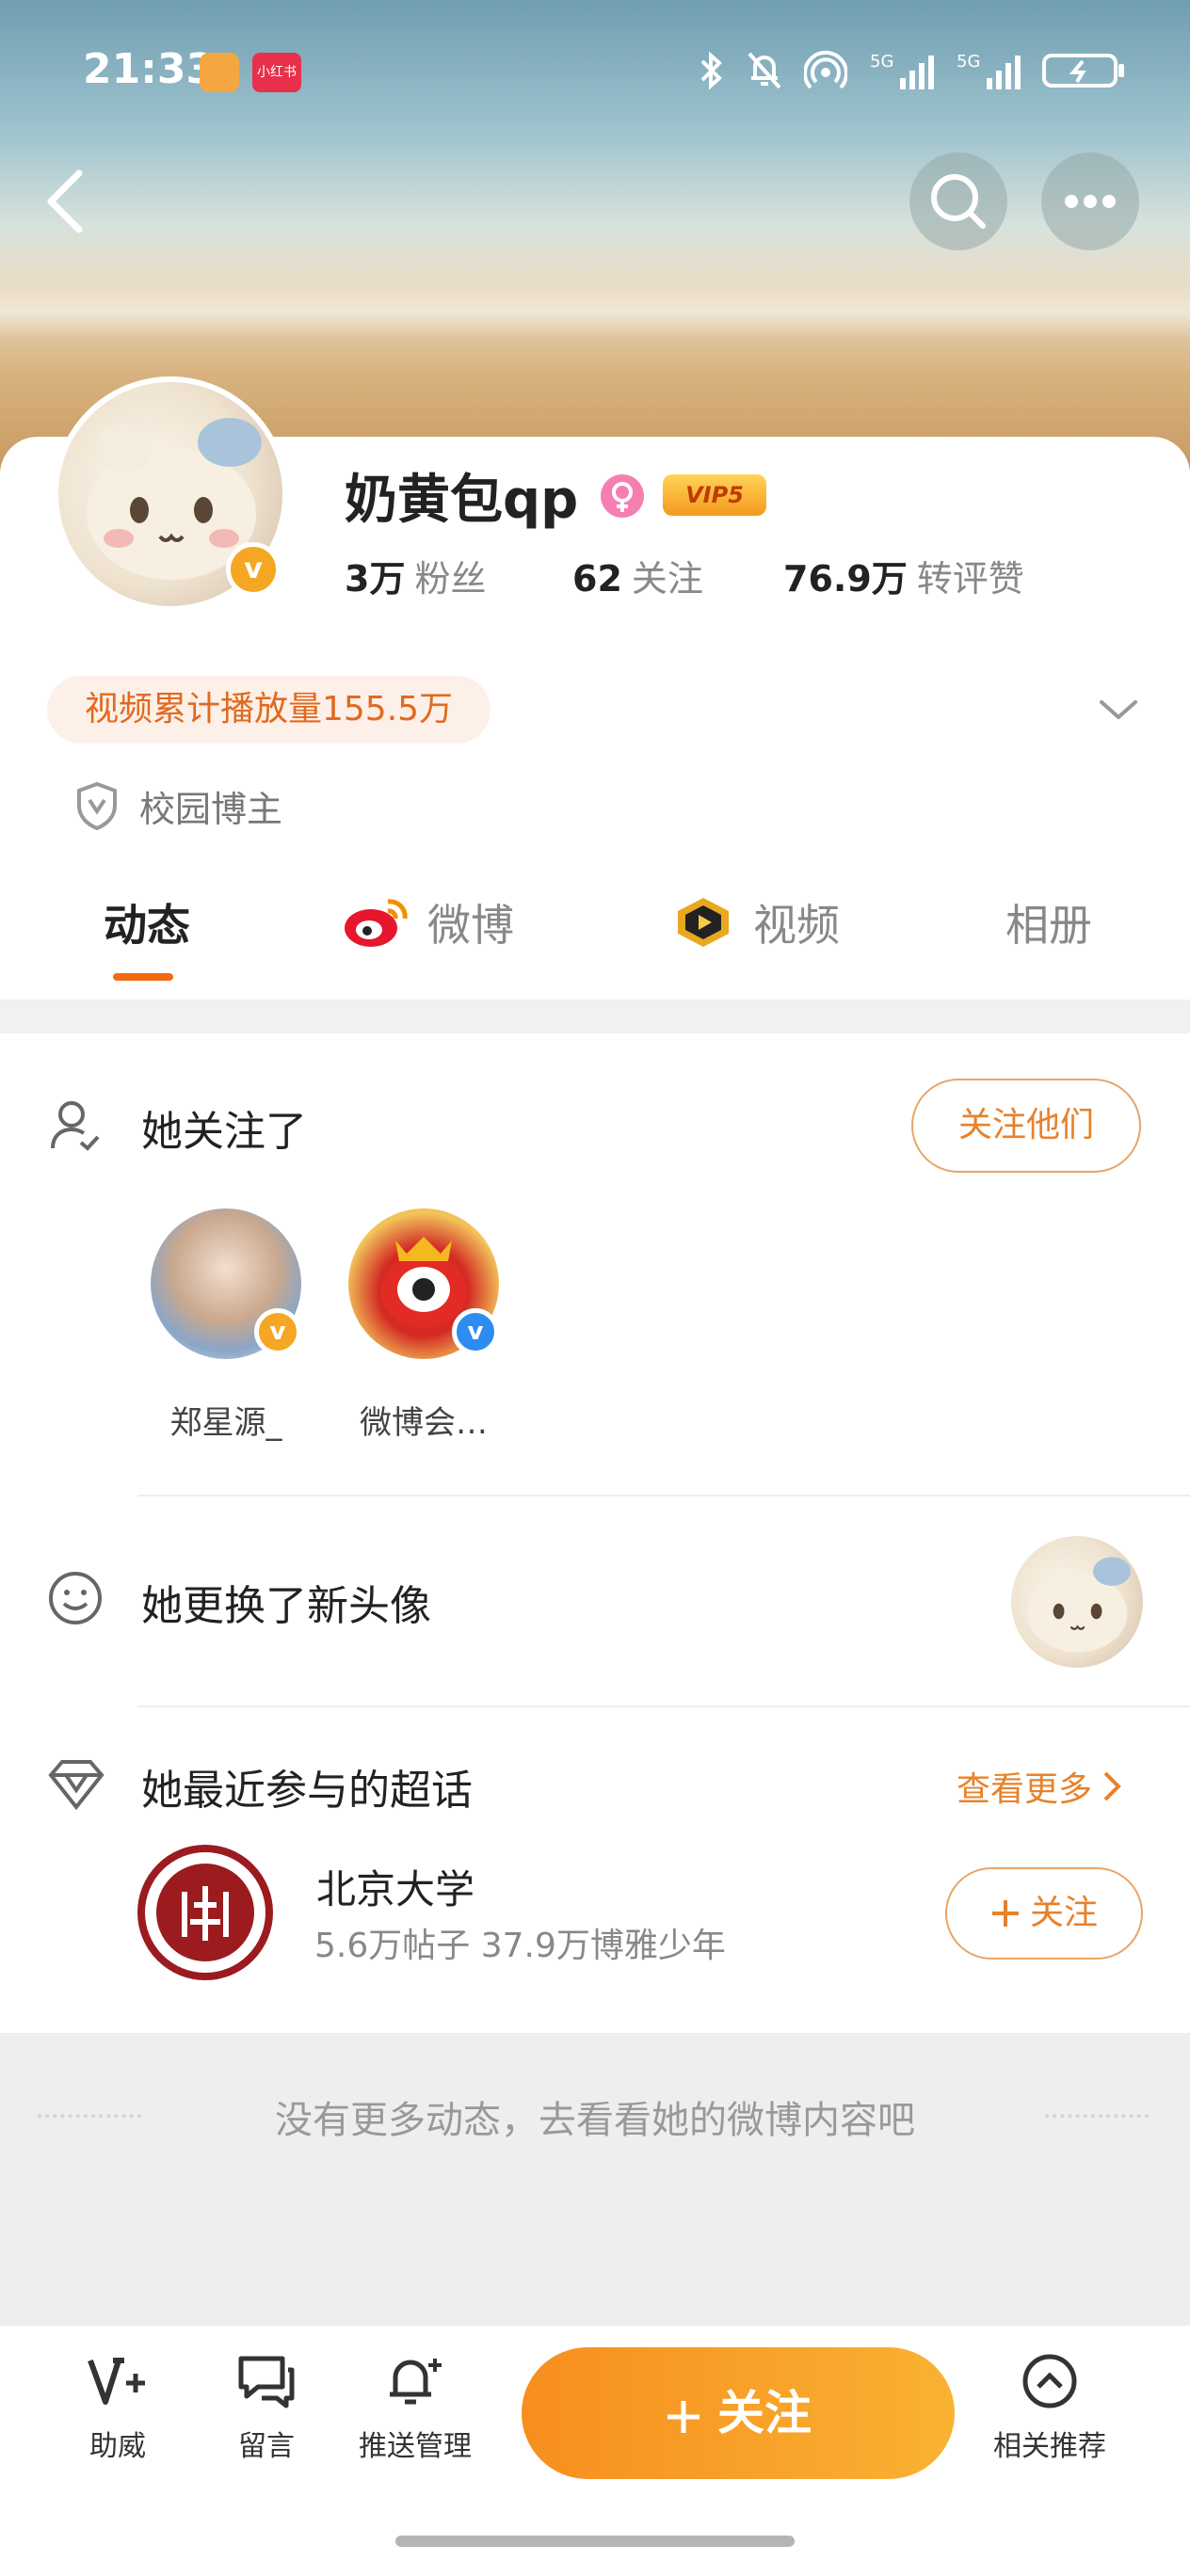 Image resolution: width=1190 pixels, height=2576 pixels. What do you see at coordinates (117, 2446) in the screenshot?
I see `cheer-label: 助威` at bounding box center [117, 2446].